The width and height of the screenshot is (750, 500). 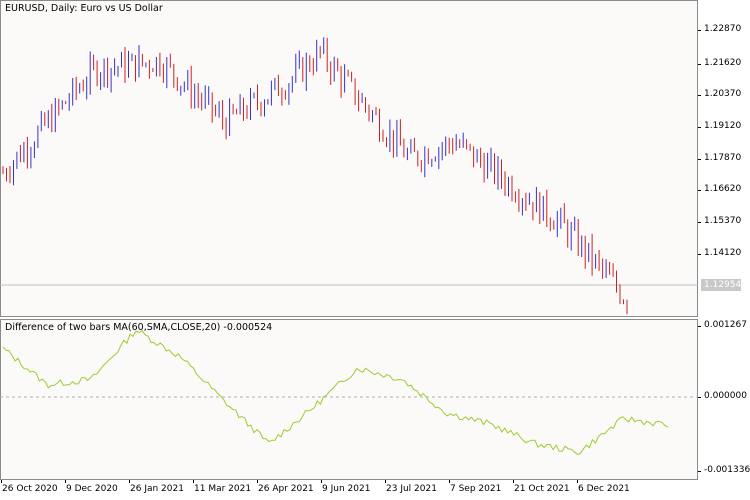 What do you see at coordinates (604, 489) in the screenshot?
I see `time-tick: 6 Dec 2021` at bounding box center [604, 489].